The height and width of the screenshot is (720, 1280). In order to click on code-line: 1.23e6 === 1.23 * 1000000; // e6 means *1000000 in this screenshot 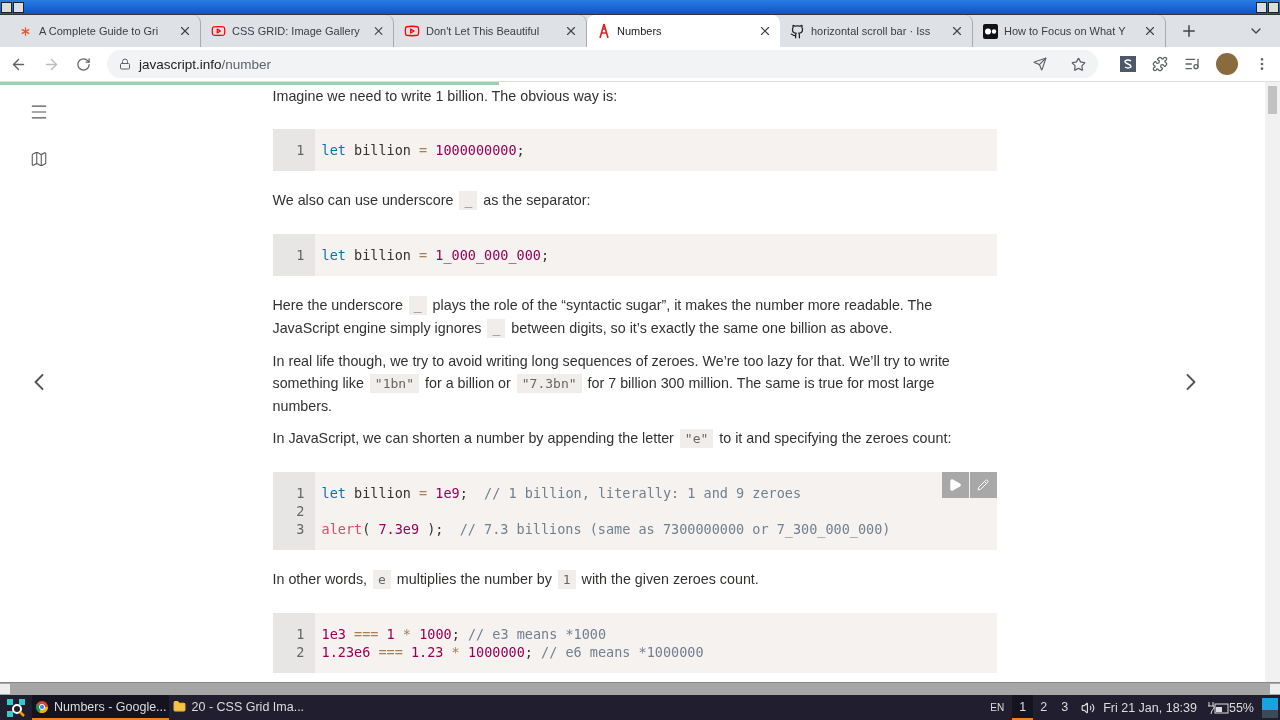, I will do `click(512, 652)`.